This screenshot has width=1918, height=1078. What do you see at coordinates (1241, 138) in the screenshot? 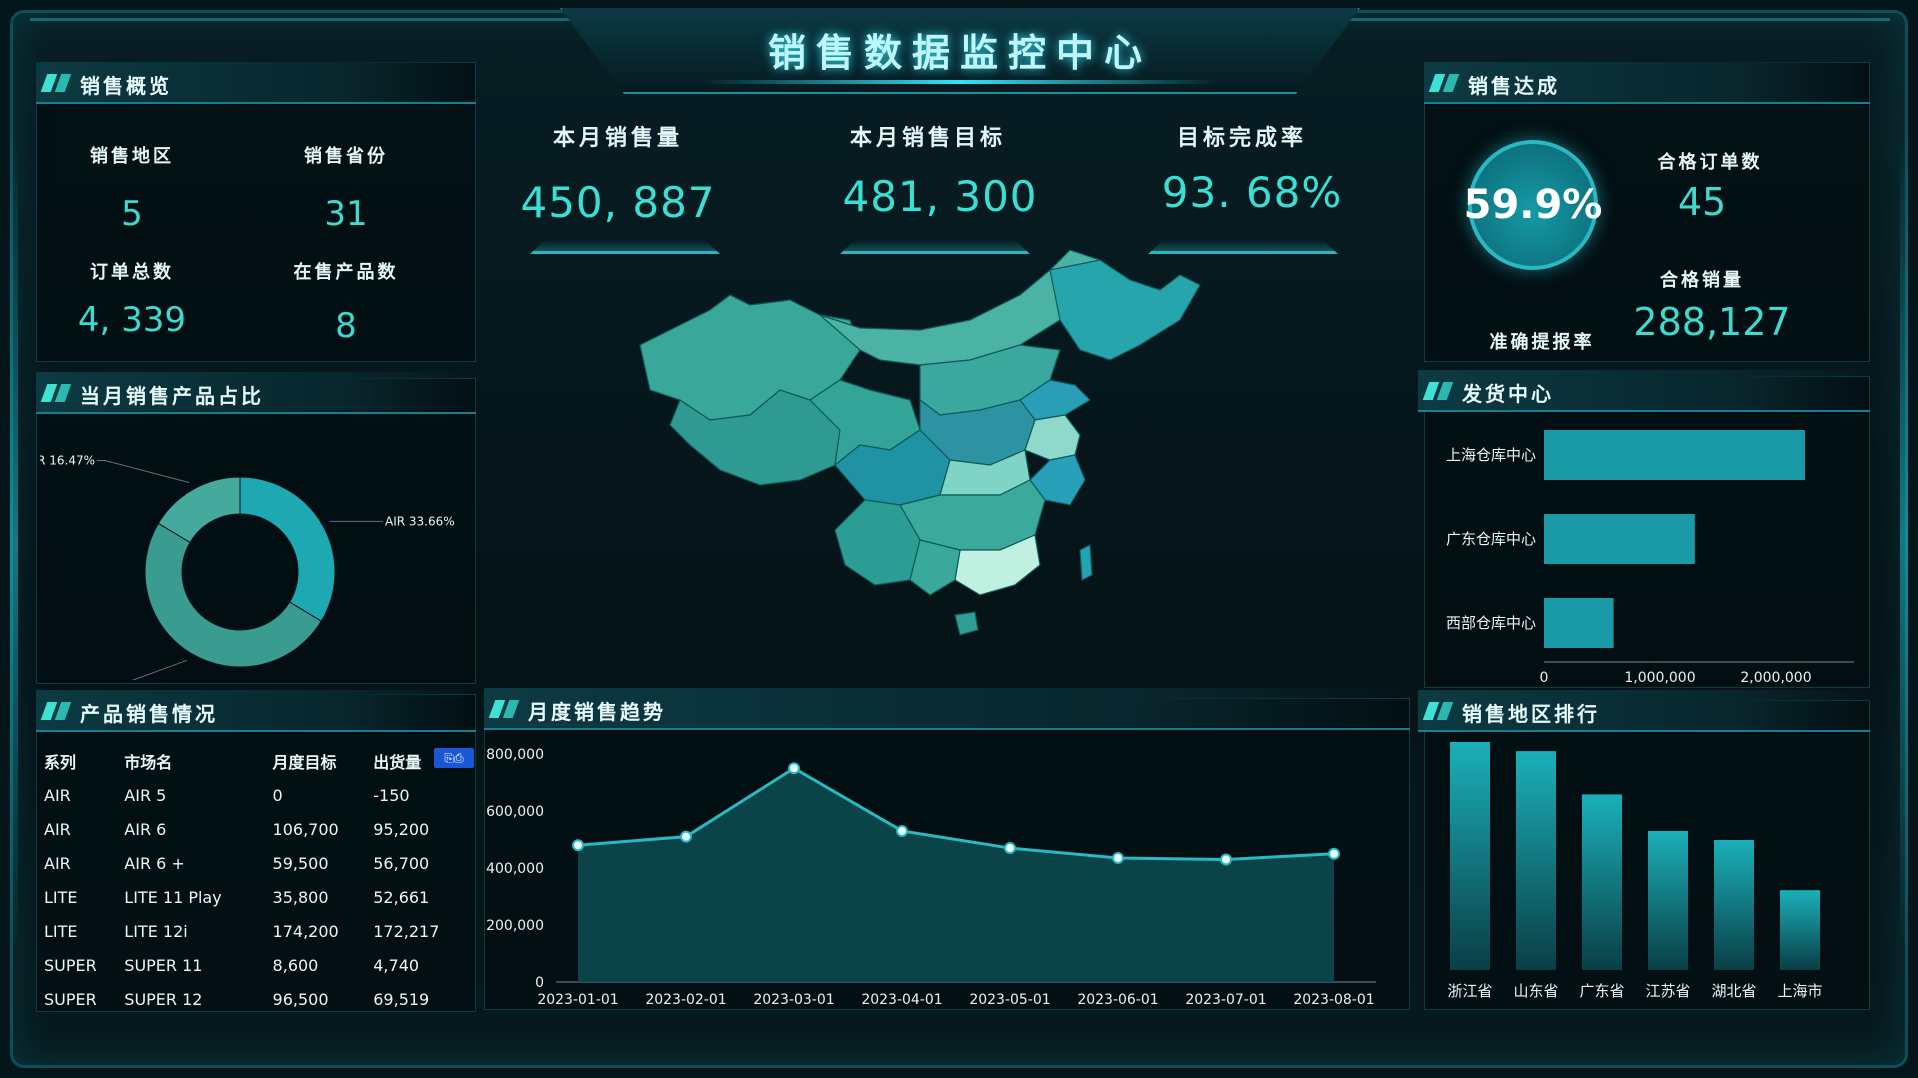
I see `kpi-label: 目标完成率` at bounding box center [1241, 138].